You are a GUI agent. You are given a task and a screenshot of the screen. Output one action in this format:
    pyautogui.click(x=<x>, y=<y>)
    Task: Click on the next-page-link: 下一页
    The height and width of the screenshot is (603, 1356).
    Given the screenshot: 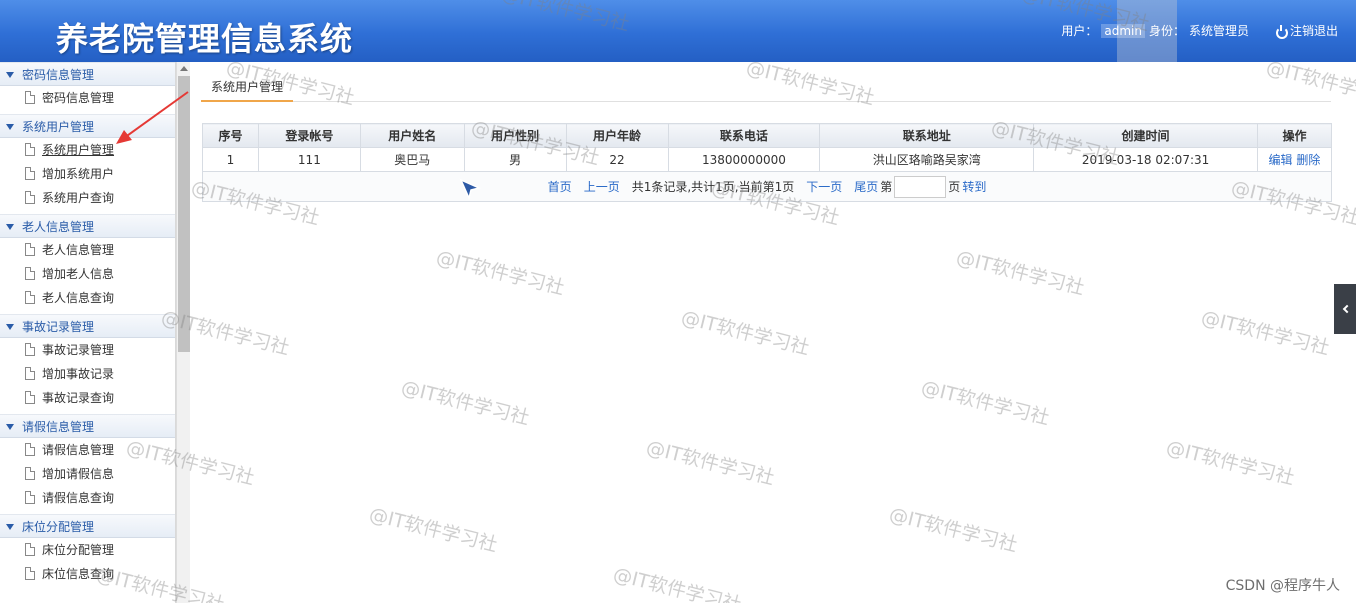 What is the action you would take?
    pyautogui.click(x=824, y=186)
    